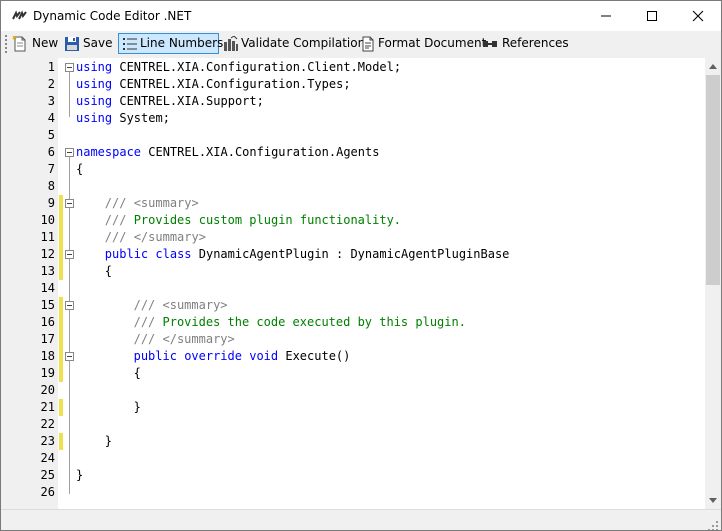 The height and width of the screenshot is (531, 722). What do you see at coordinates (72, 44) in the screenshot?
I see `floppy-disk-icon` at bounding box center [72, 44].